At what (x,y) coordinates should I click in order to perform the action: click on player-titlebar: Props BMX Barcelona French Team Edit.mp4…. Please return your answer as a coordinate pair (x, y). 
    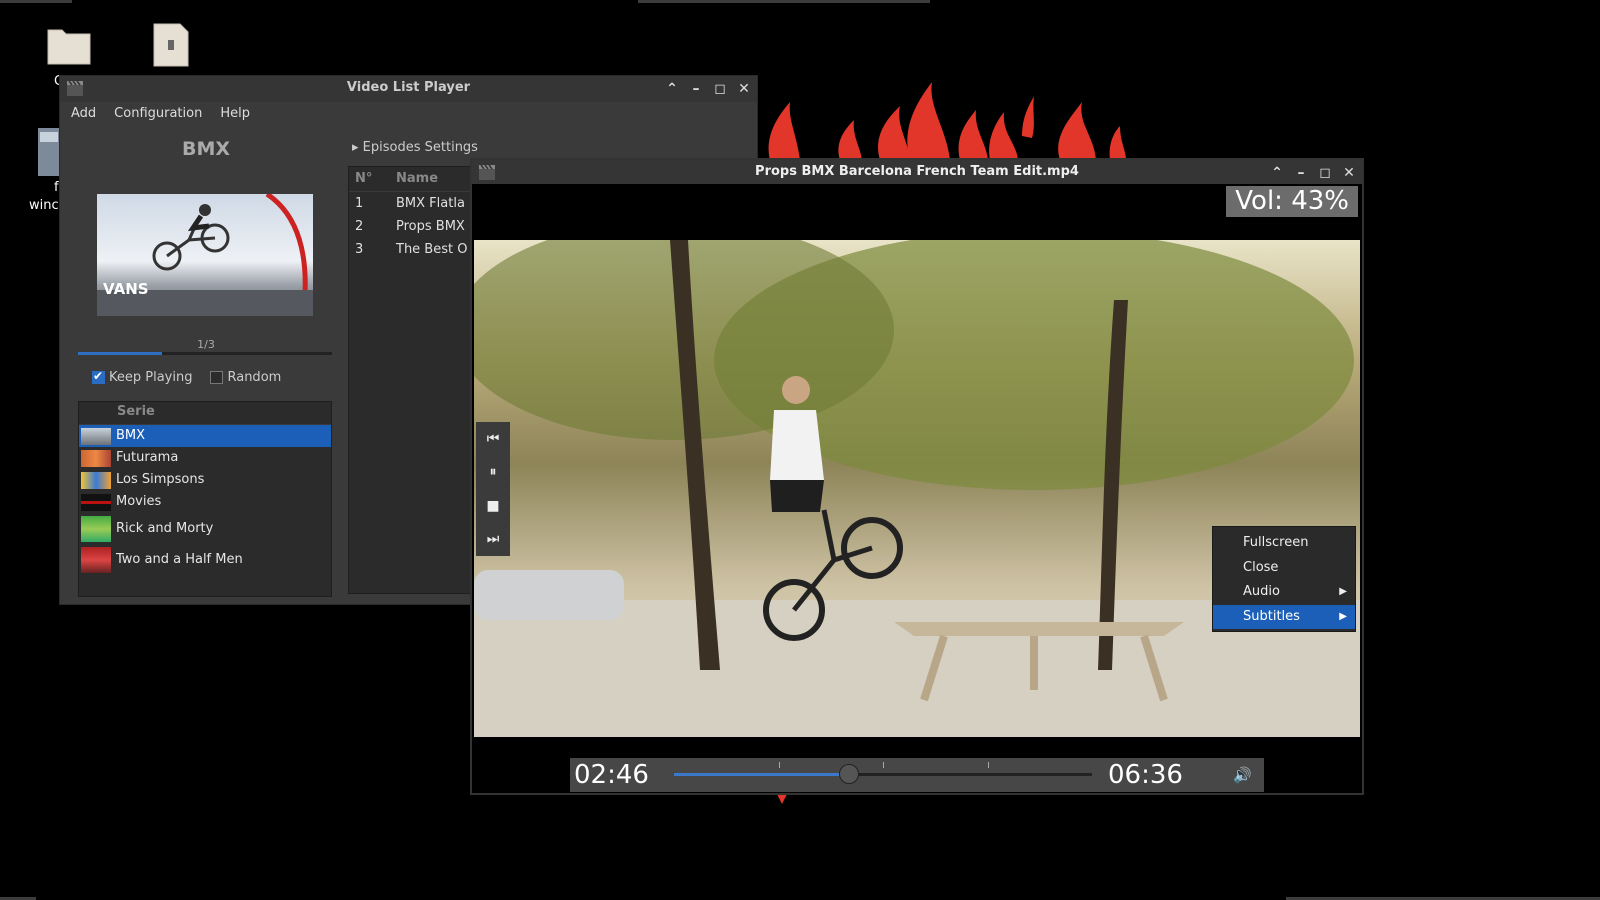
    Looking at the image, I should click on (917, 172).